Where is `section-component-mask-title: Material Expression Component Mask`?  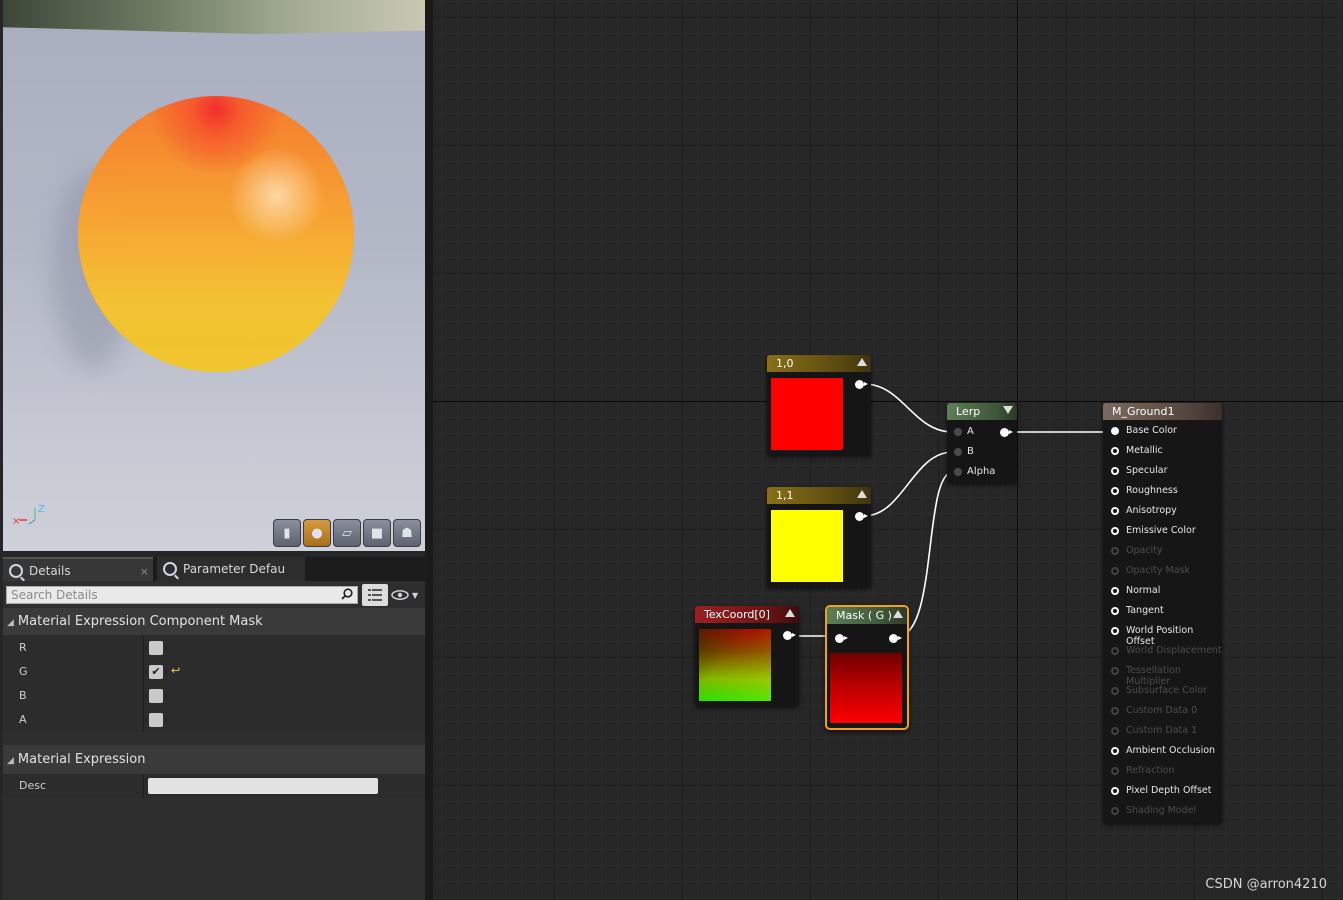 section-component-mask-title: Material Expression Component Mask is located at coordinates (140, 621).